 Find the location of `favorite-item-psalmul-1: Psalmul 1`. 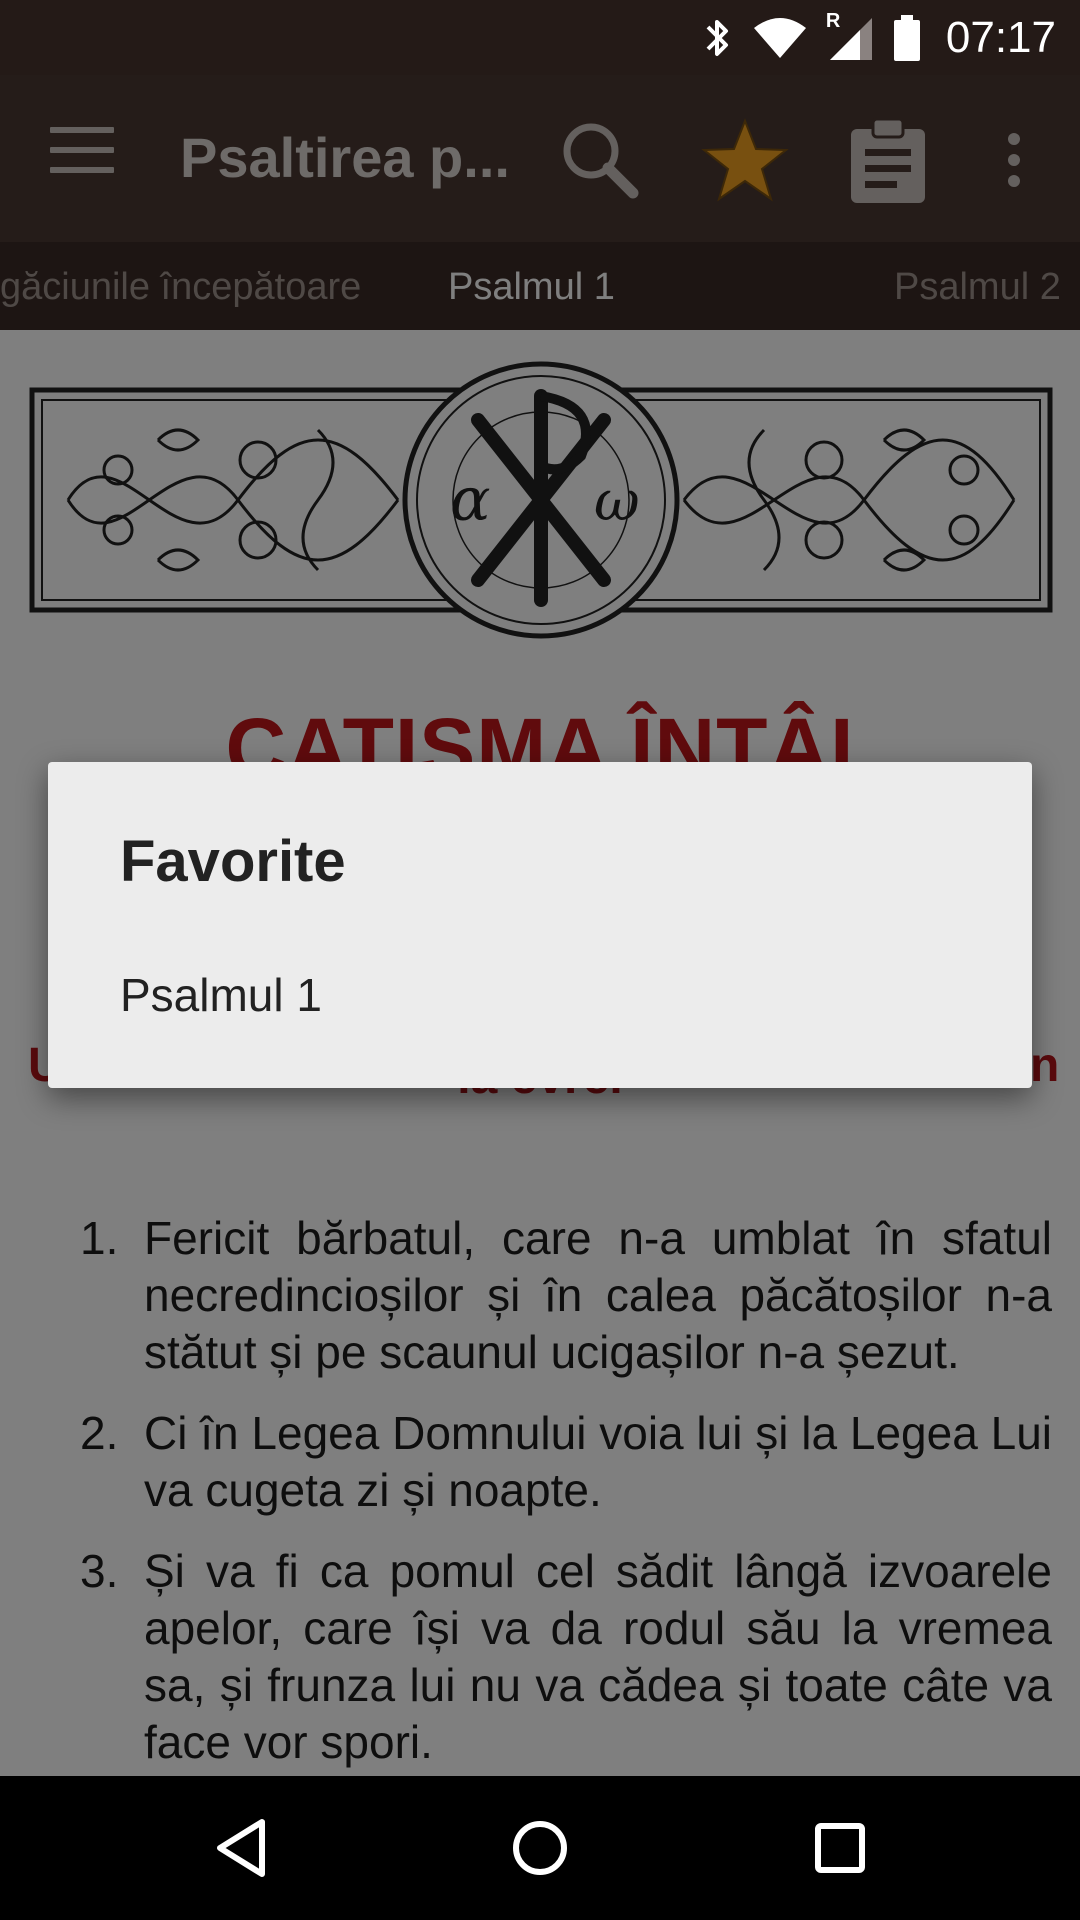

favorite-item-psalmul-1: Psalmul 1 is located at coordinates (221, 995).